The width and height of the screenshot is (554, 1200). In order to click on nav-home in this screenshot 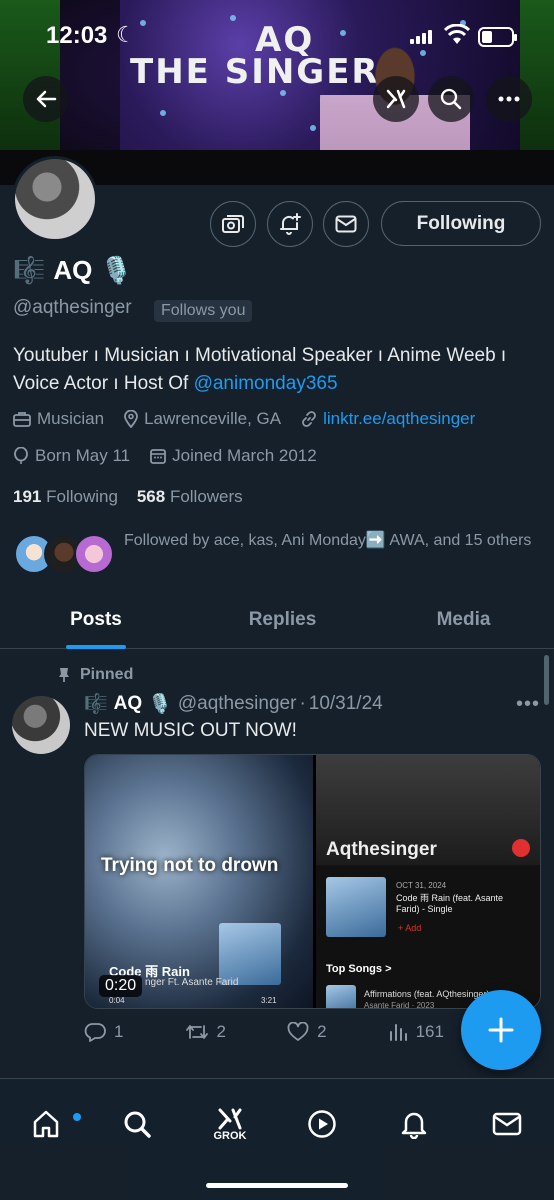, I will do `click(51, 1124)`.